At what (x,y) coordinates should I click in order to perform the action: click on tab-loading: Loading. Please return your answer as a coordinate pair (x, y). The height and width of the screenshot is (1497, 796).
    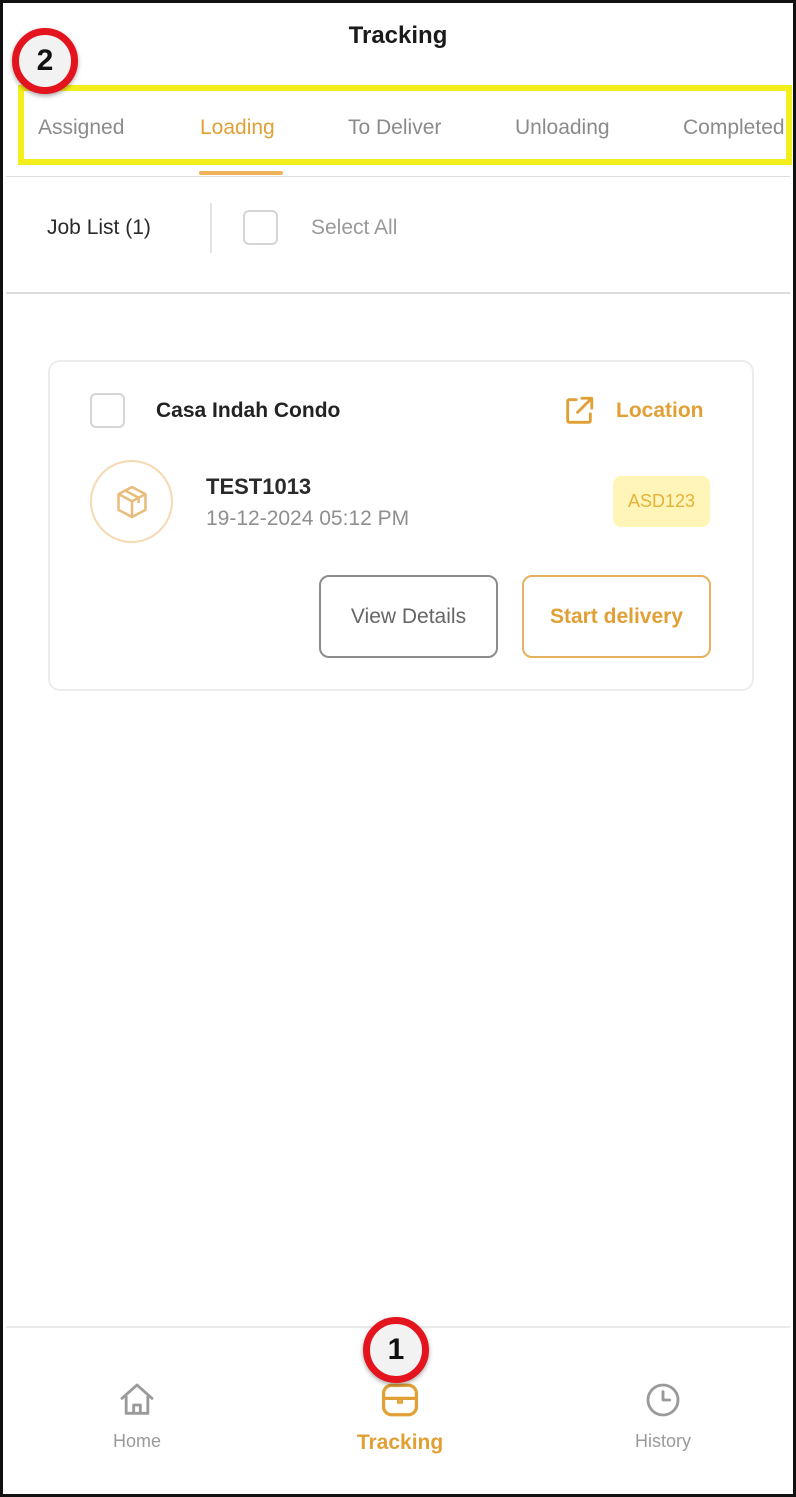
    Looking at the image, I should click on (237, 128).